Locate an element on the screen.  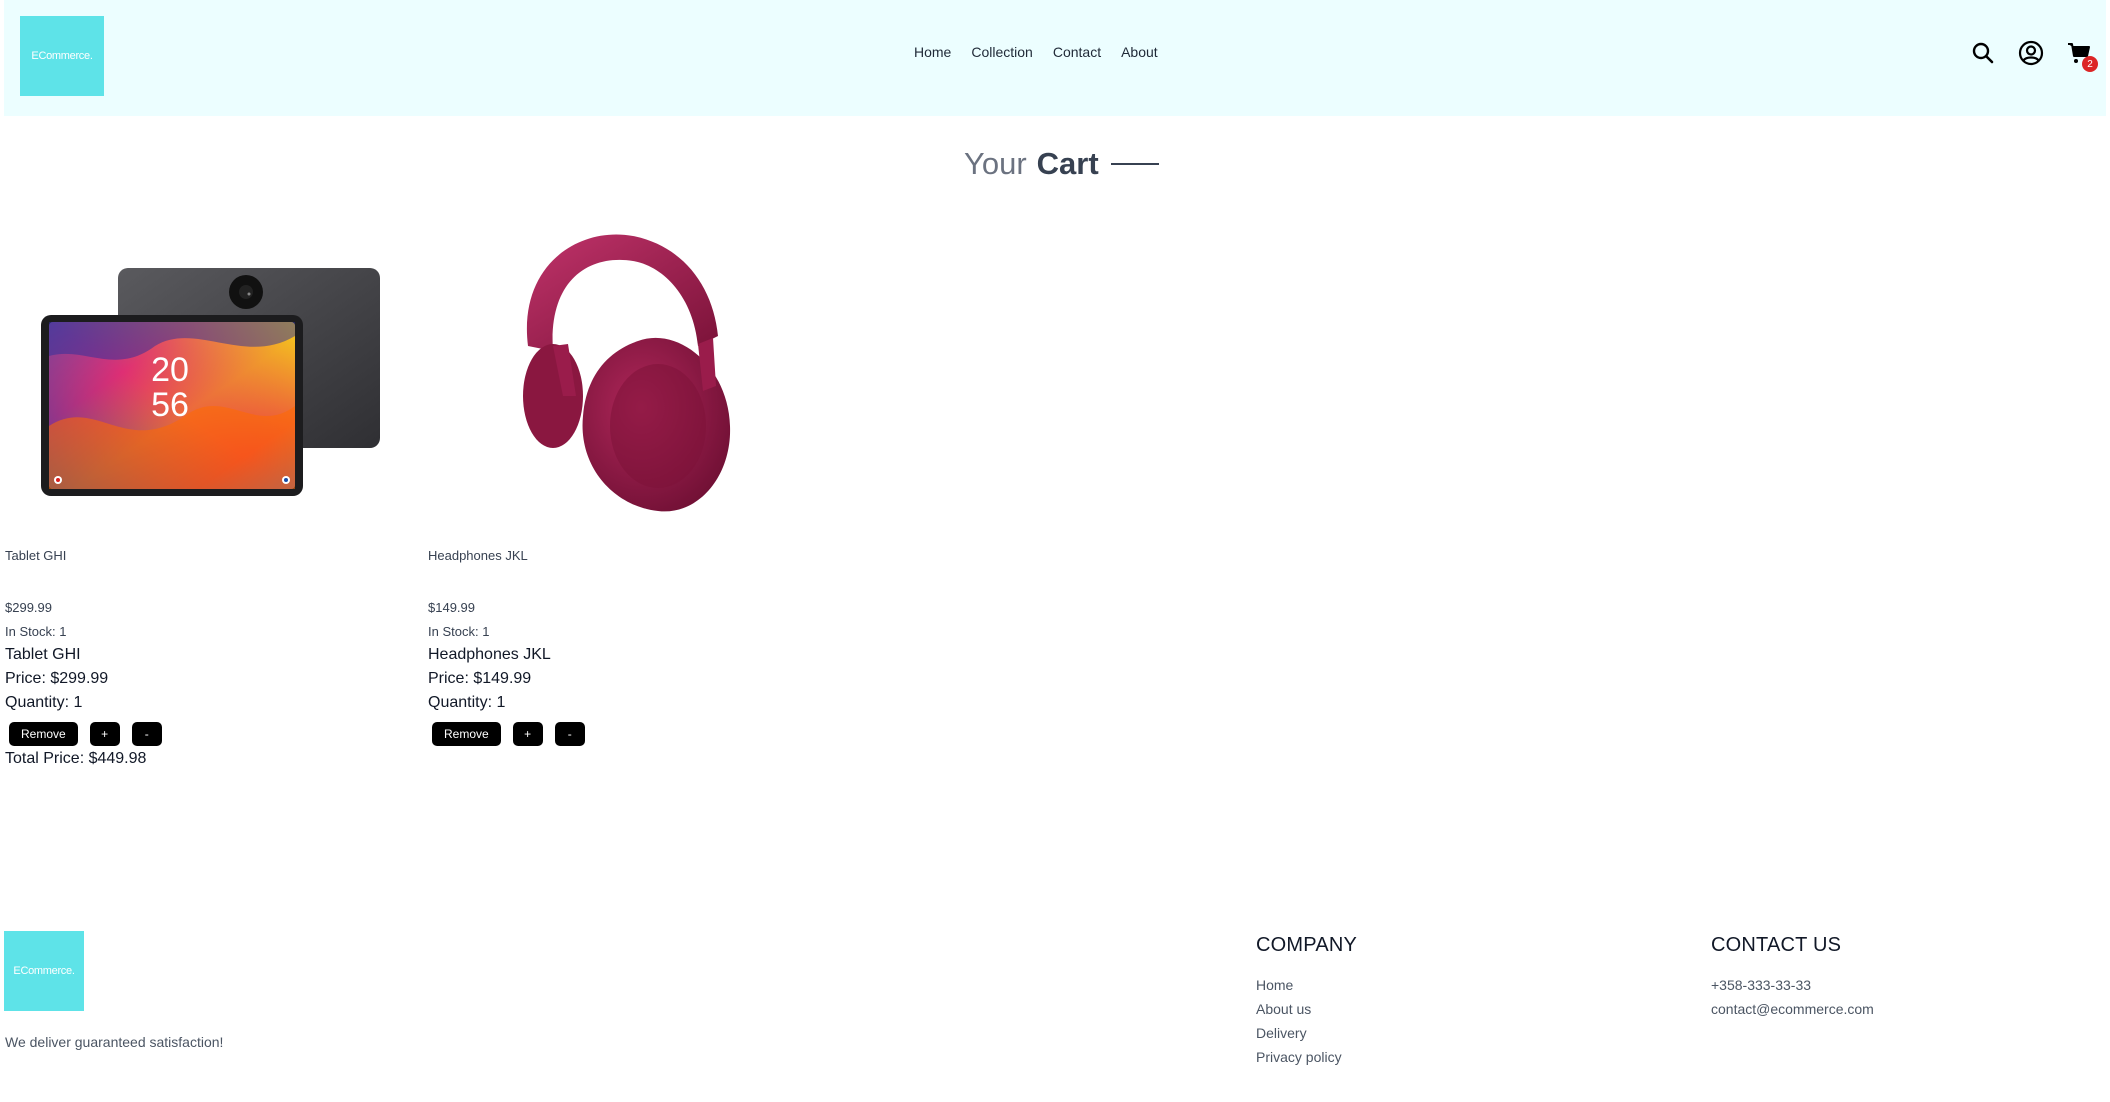
product-name: Headphones JKL is located at coordinates (478, 555).